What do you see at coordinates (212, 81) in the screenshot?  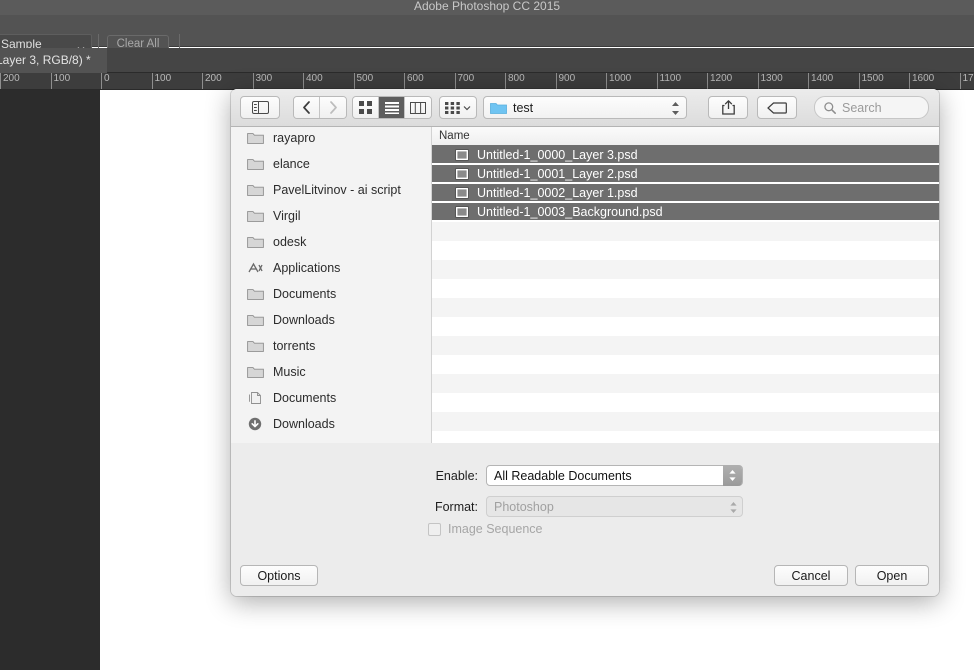 I see `ruler-tick: 200` at bounding box center [212, 81].